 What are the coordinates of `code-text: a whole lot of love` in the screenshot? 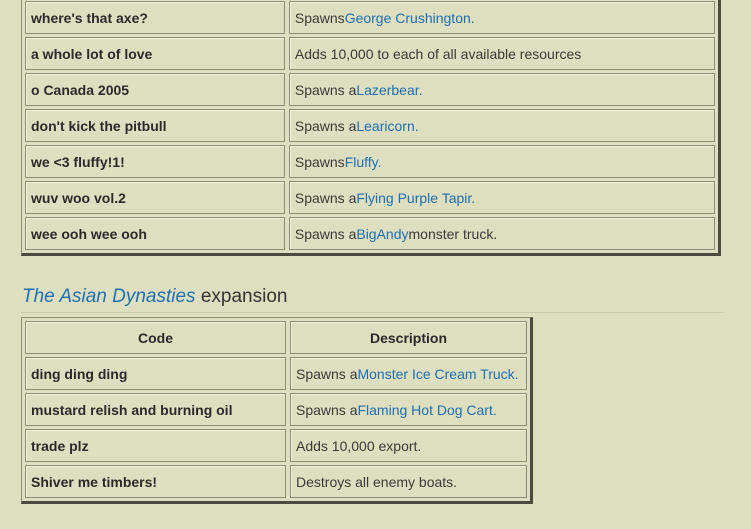 It's located at (92, 53).